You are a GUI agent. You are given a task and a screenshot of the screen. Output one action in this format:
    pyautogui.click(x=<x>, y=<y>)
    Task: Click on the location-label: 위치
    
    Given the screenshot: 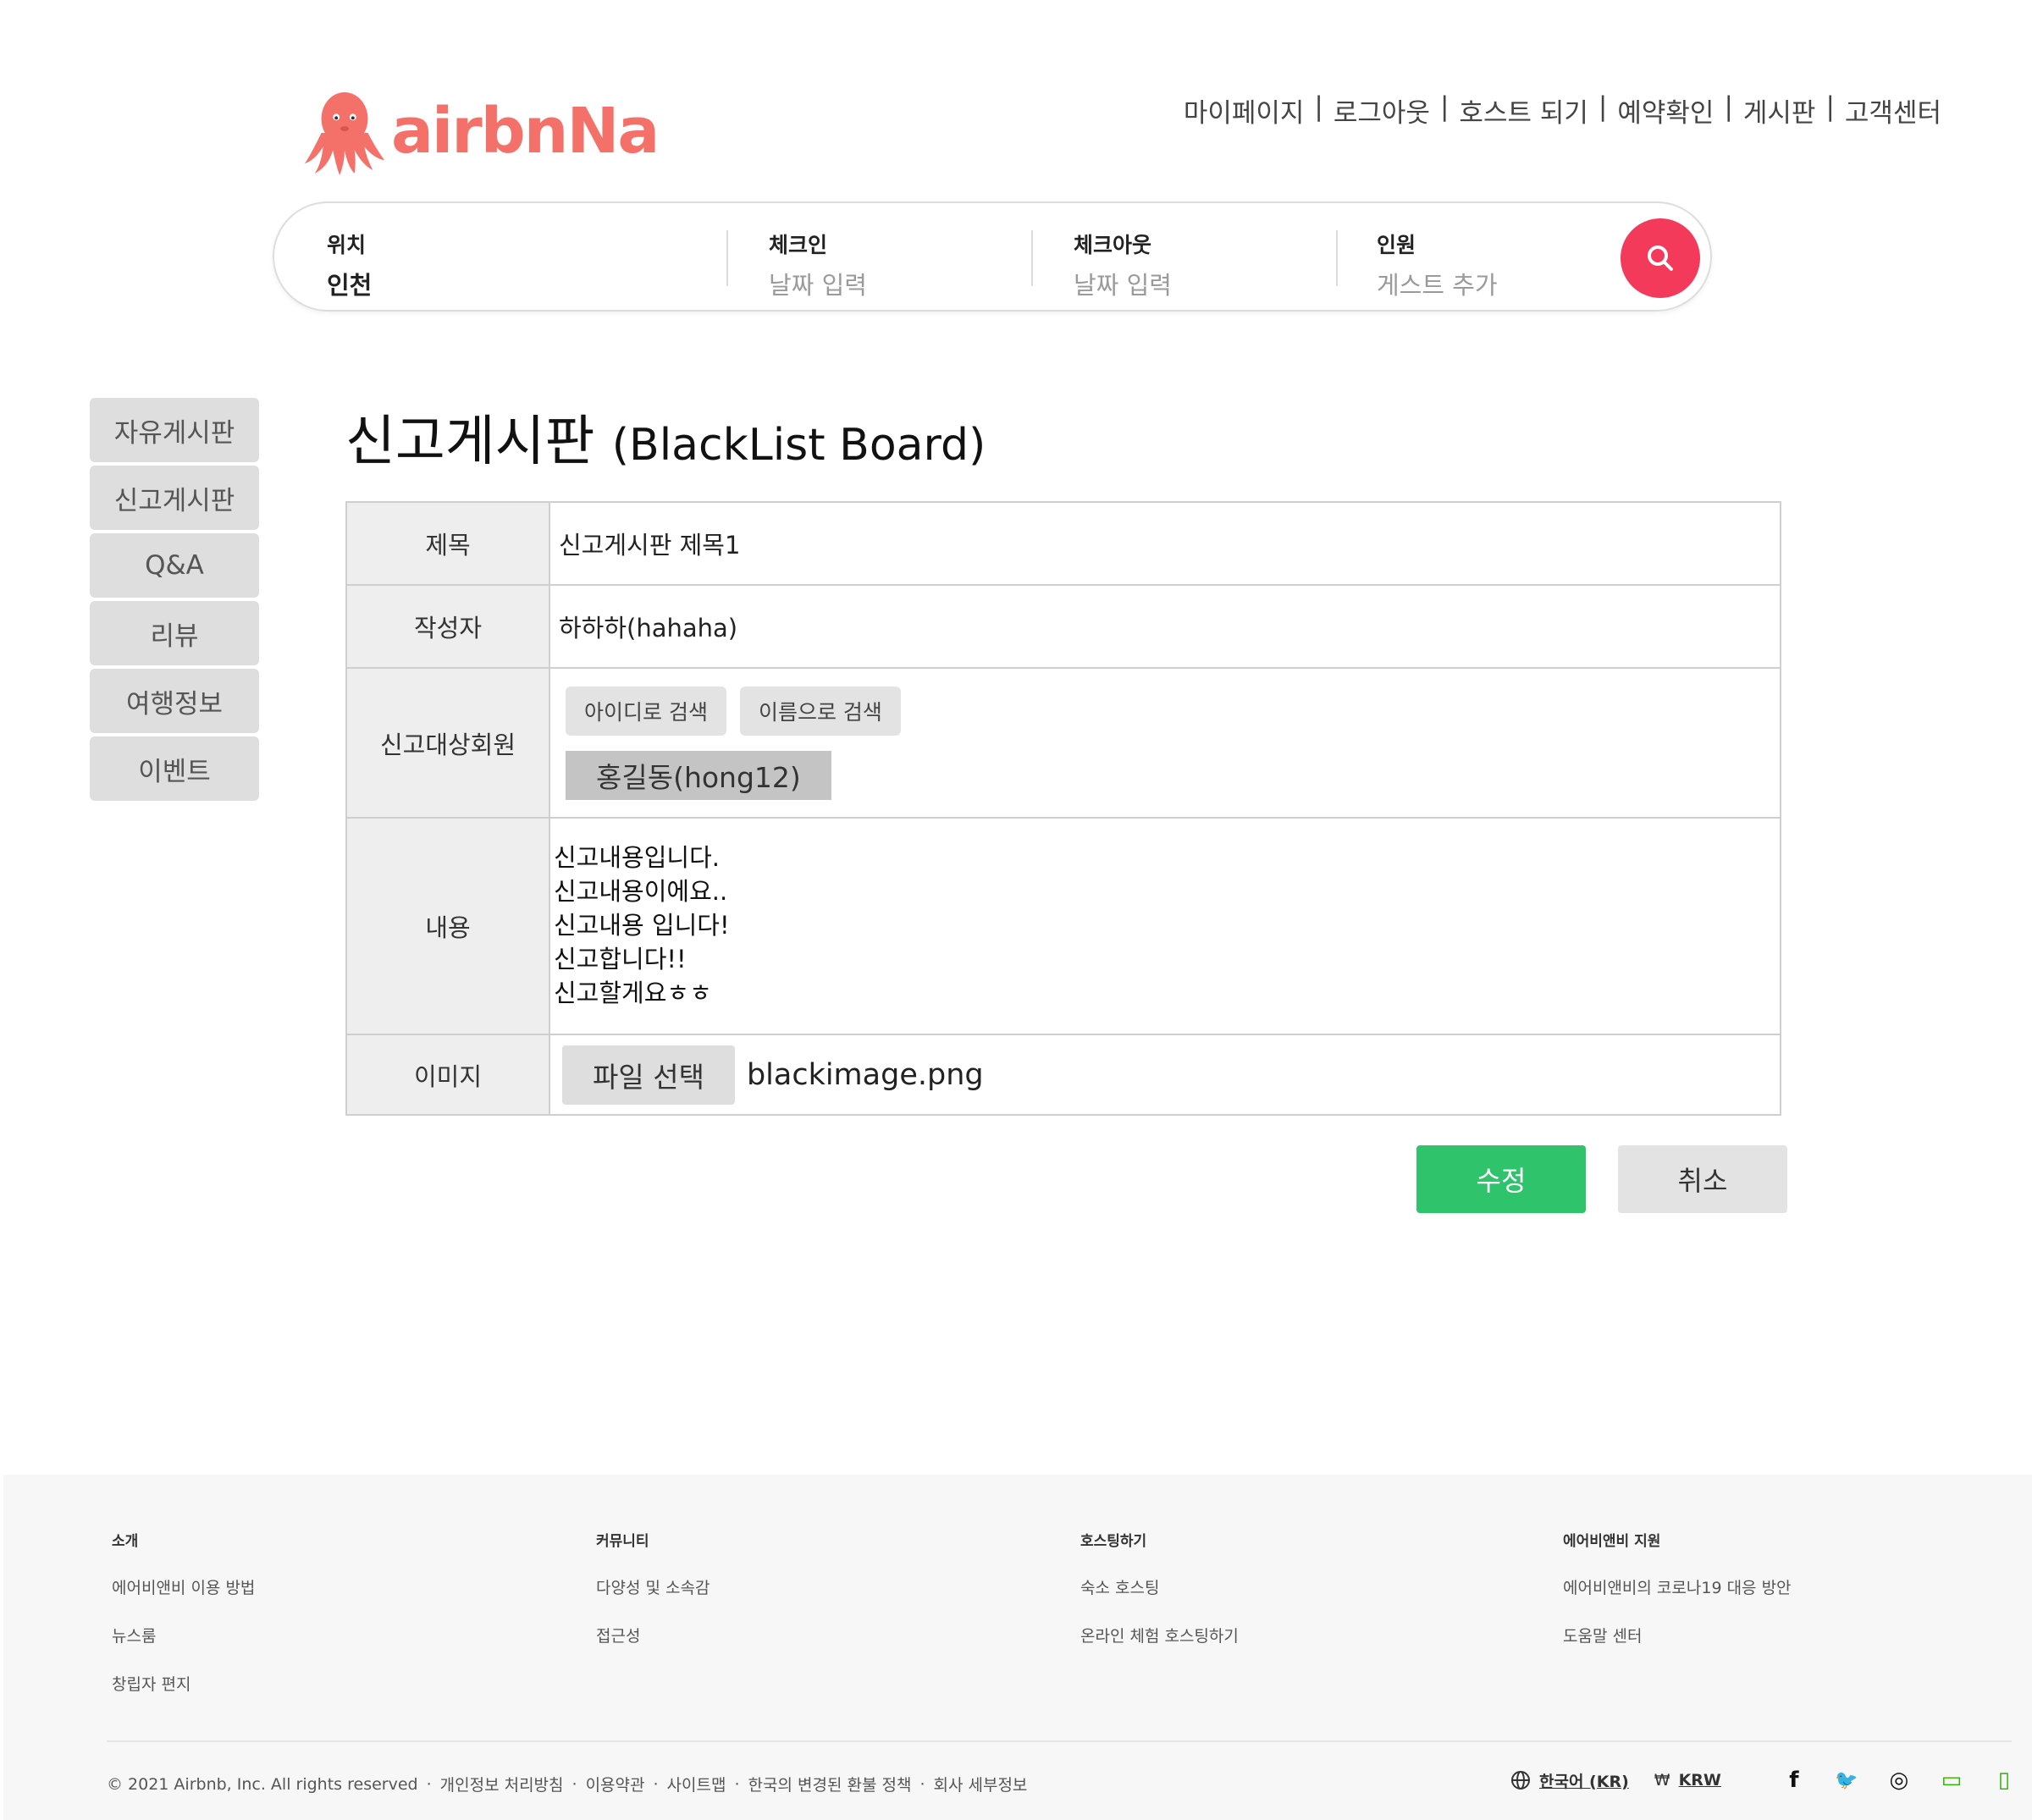 What is the action you would take?
    pyautogui.click(x=347, y=245)
    